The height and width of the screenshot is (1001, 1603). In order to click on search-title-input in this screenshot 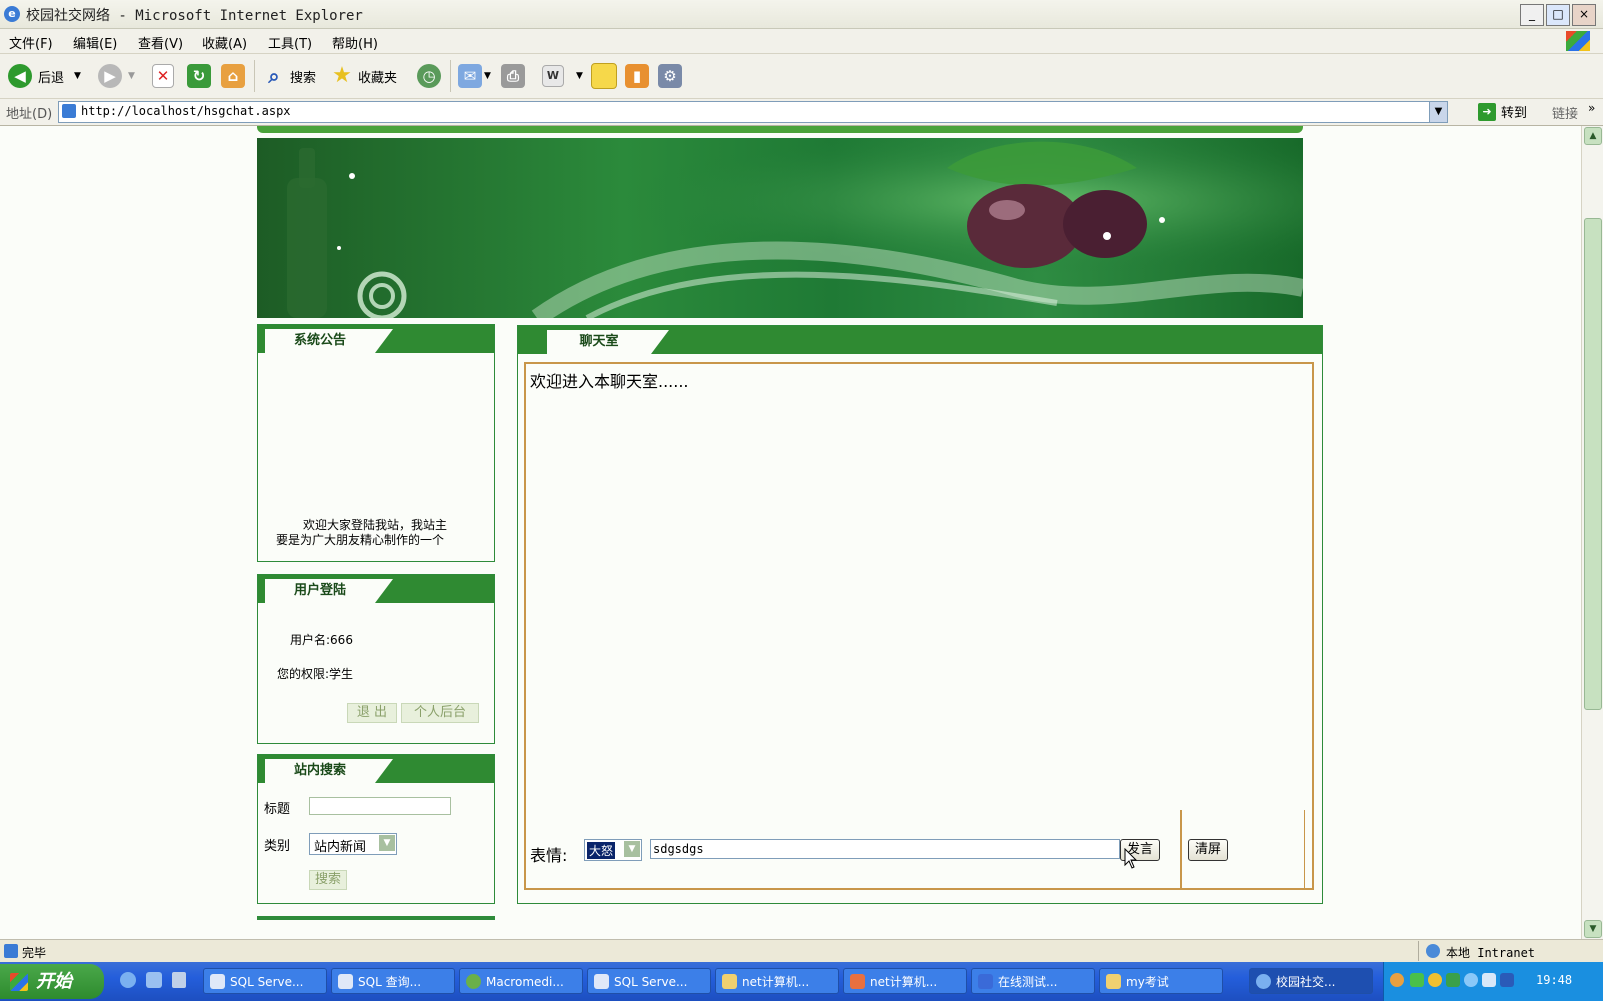, I will do `click(380, 806)`.